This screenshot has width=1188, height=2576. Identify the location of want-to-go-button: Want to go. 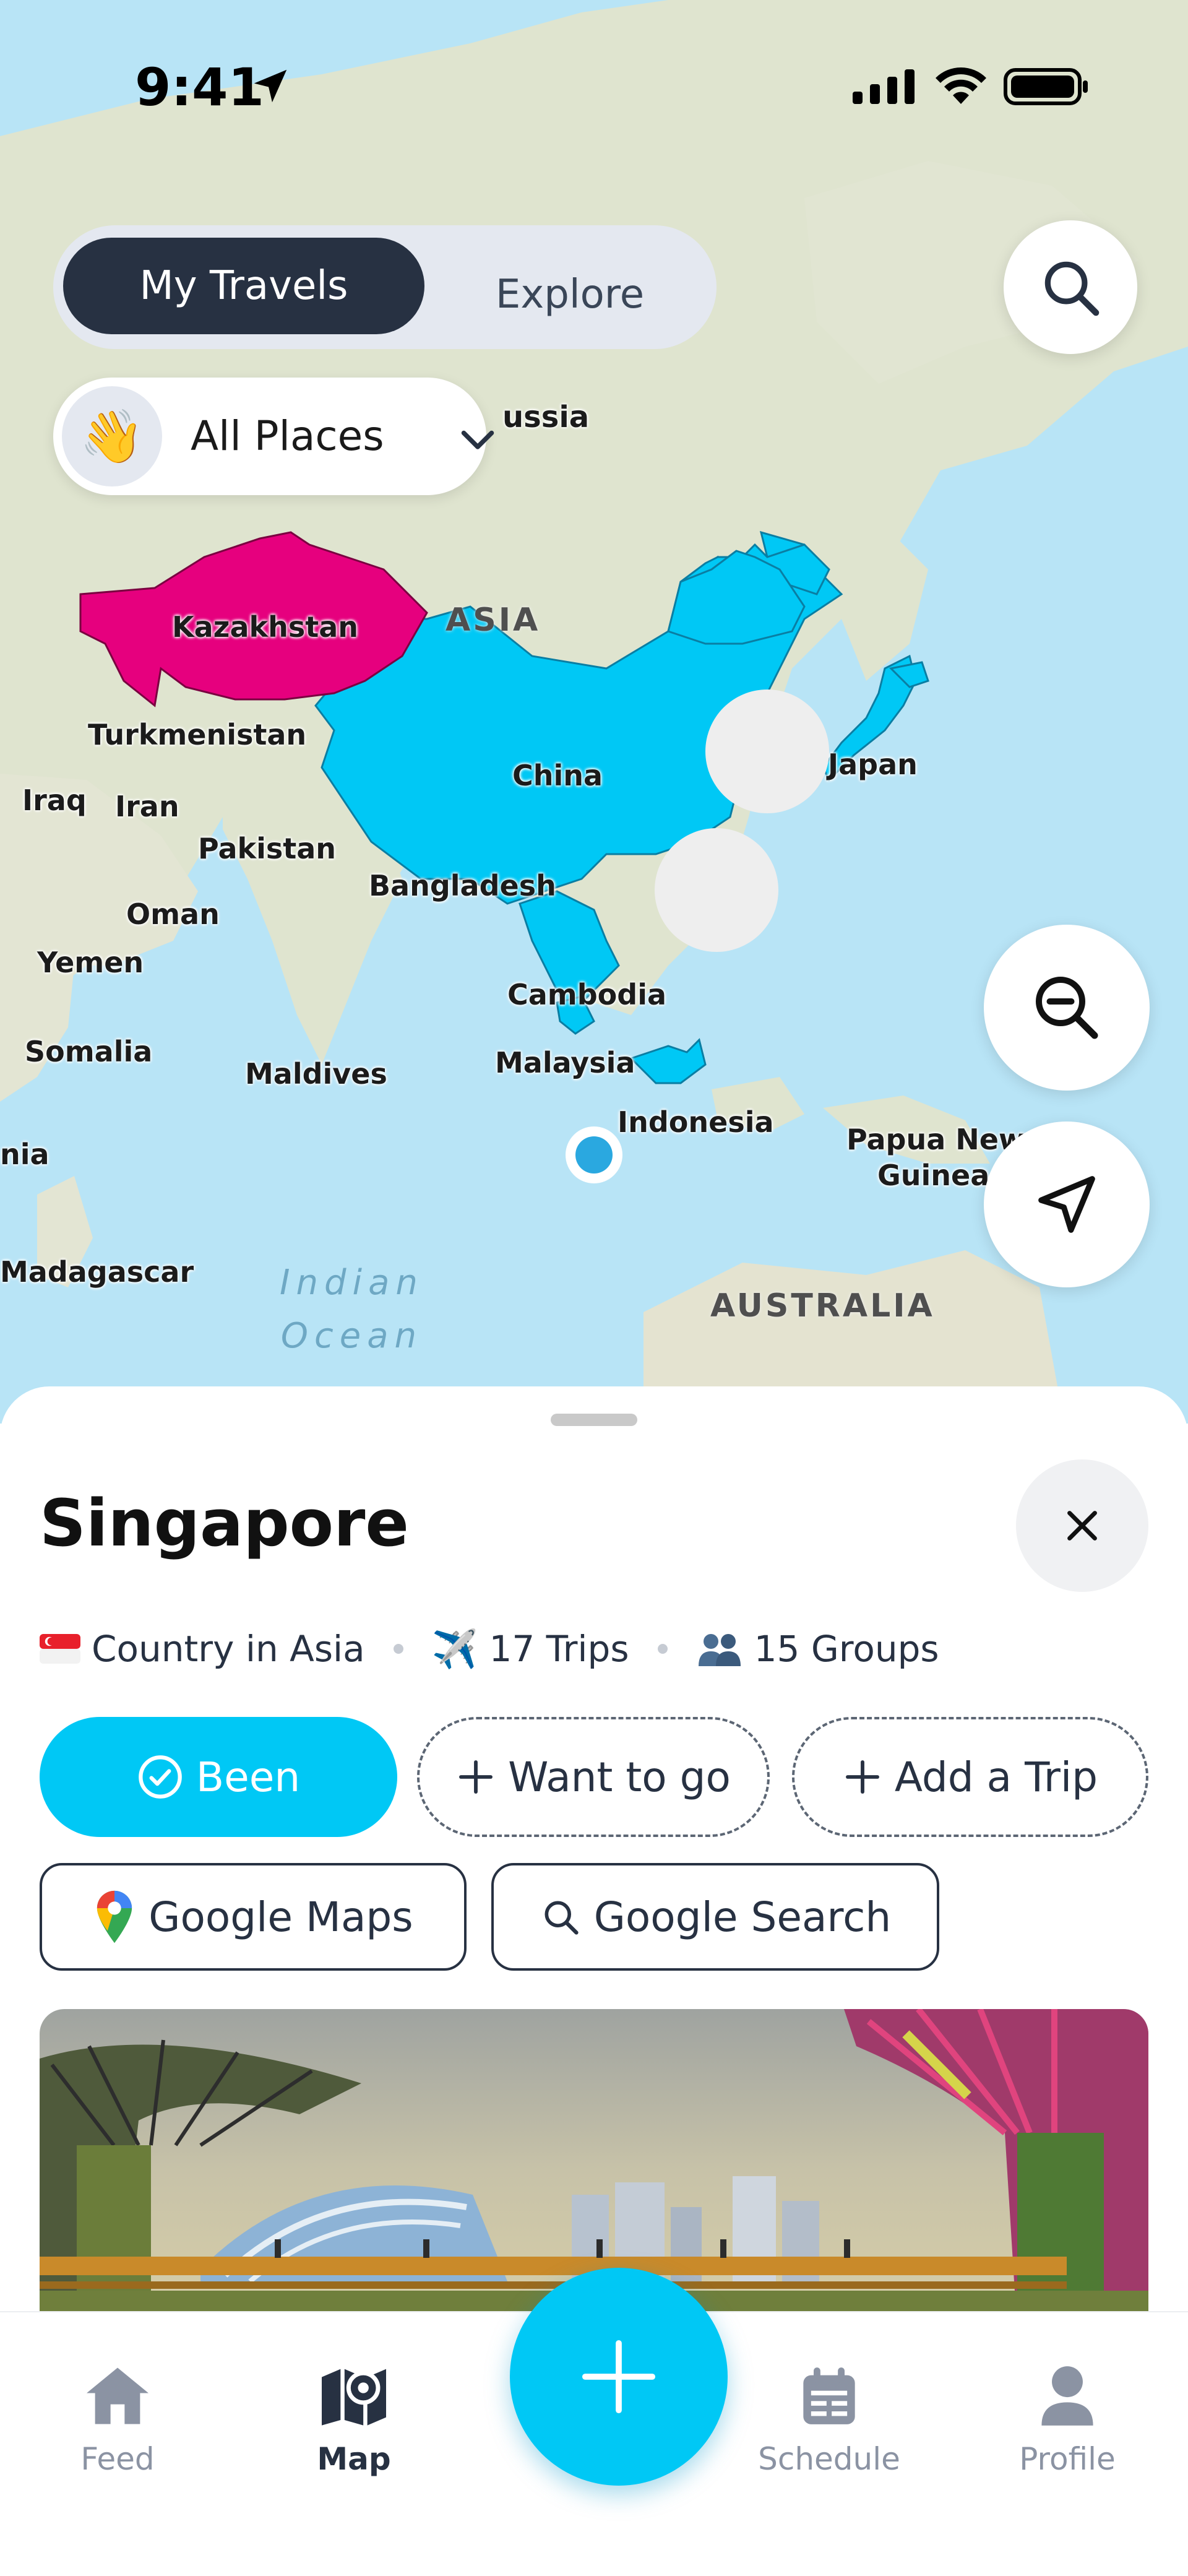
(593, 1777).